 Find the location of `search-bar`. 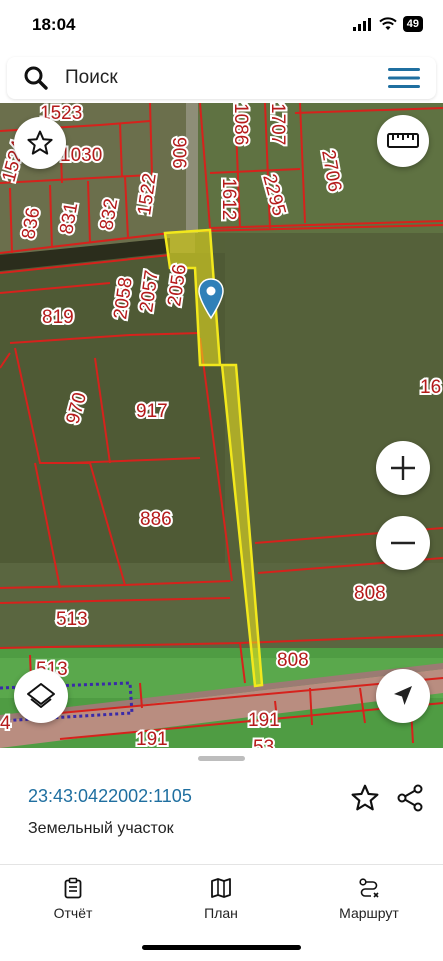

search-bar is located at coordinates (221, 78).